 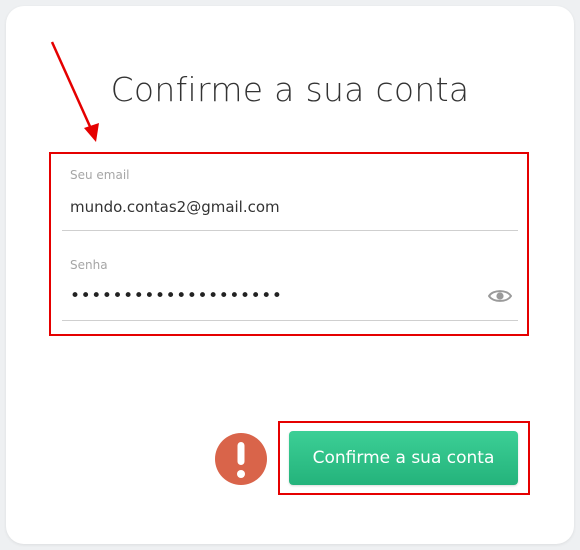 What do you see at coordinates (175, 207) in the screenshot?
I see `email-input: mundo.contas2@gmail.com` at bounding box center [175, 207].